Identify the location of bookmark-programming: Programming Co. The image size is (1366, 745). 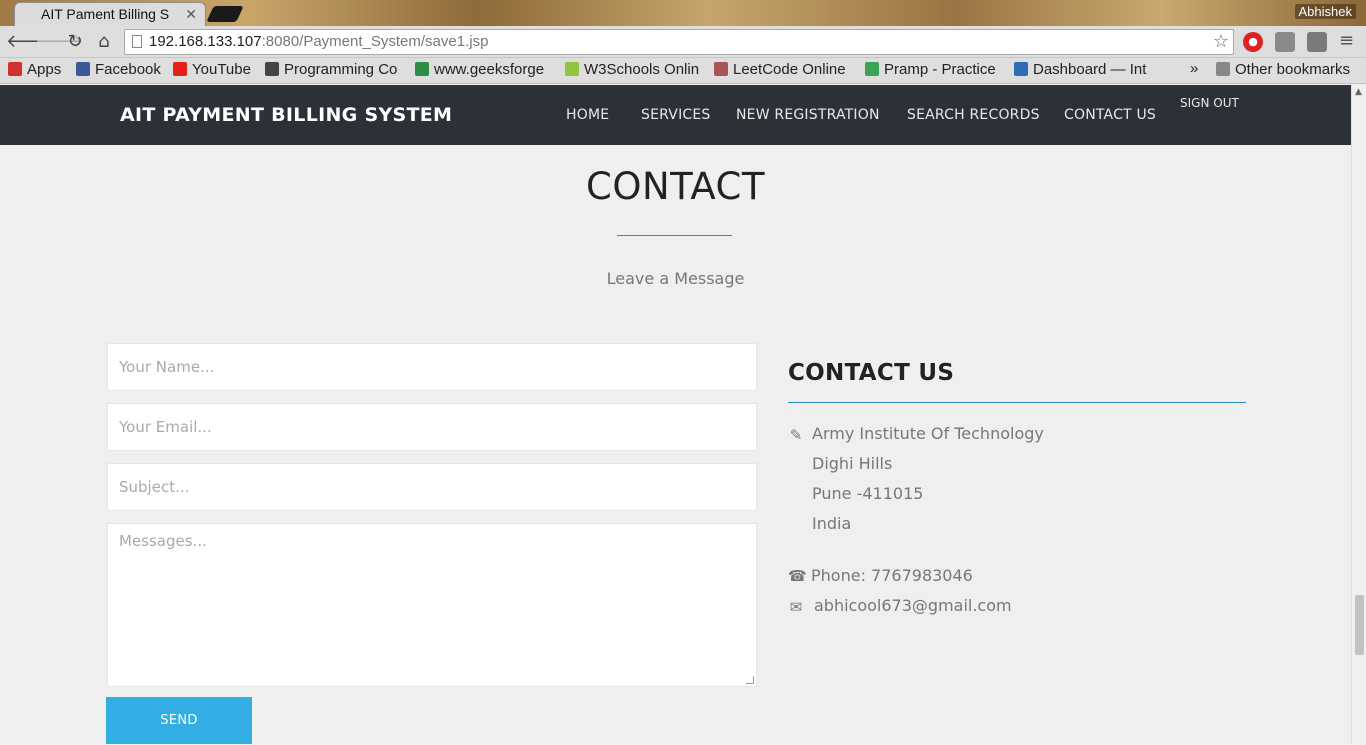
(333, 69).